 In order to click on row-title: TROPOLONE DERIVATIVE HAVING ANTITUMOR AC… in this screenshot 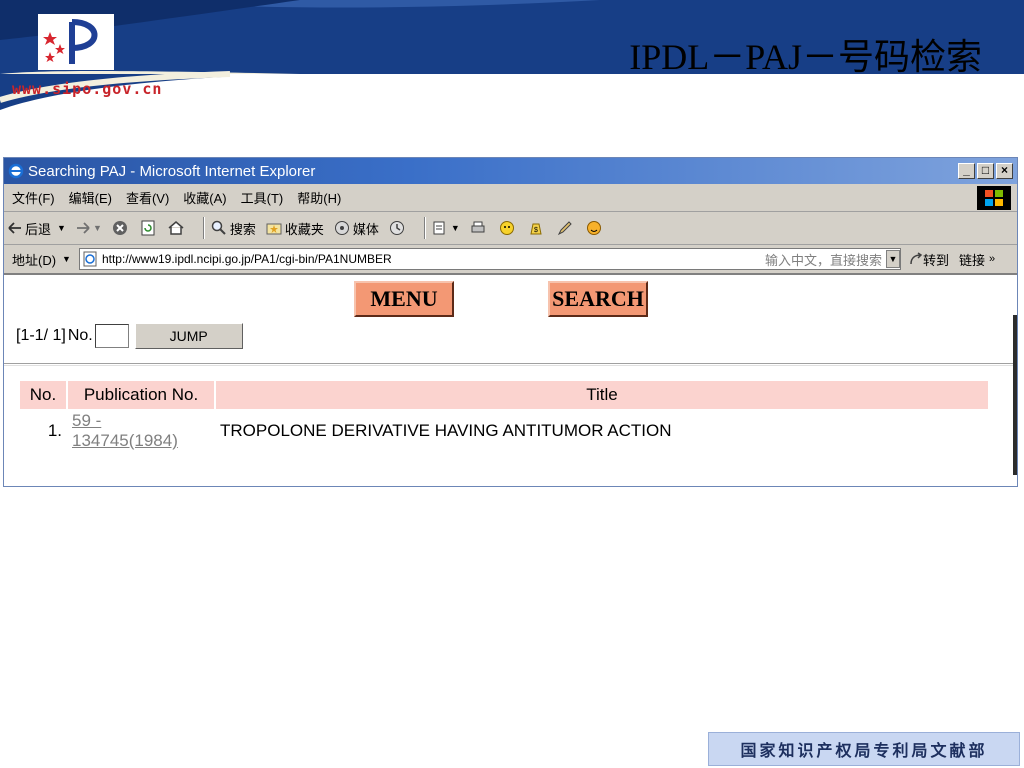, I will do `click(446, 430)`.